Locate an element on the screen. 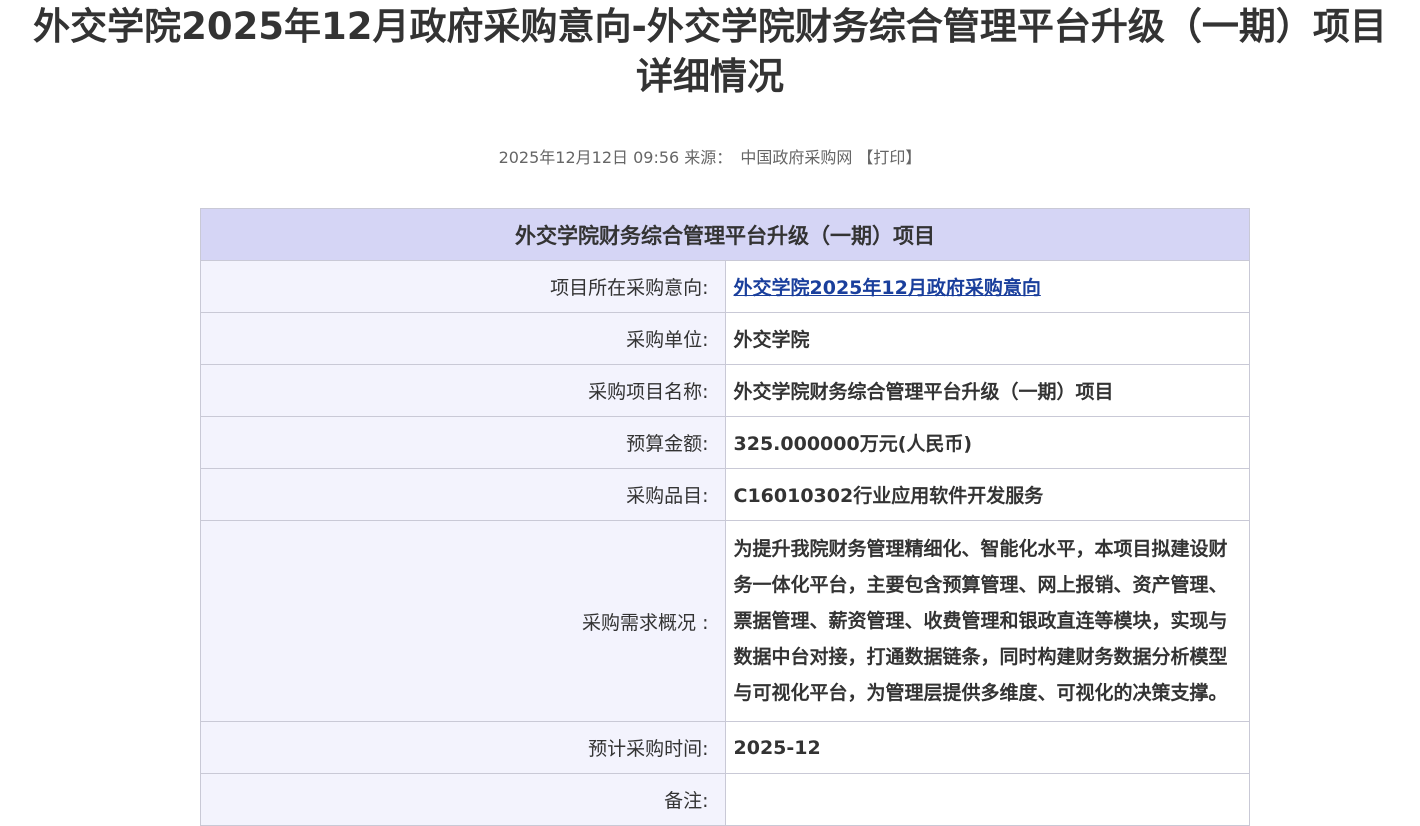 The height and width of the screenshot is (826, 1420). article-meta: 2025年12月12日 09:56 来源： 中国政府采购网 【打印】 is located at coordinates (710, 158).